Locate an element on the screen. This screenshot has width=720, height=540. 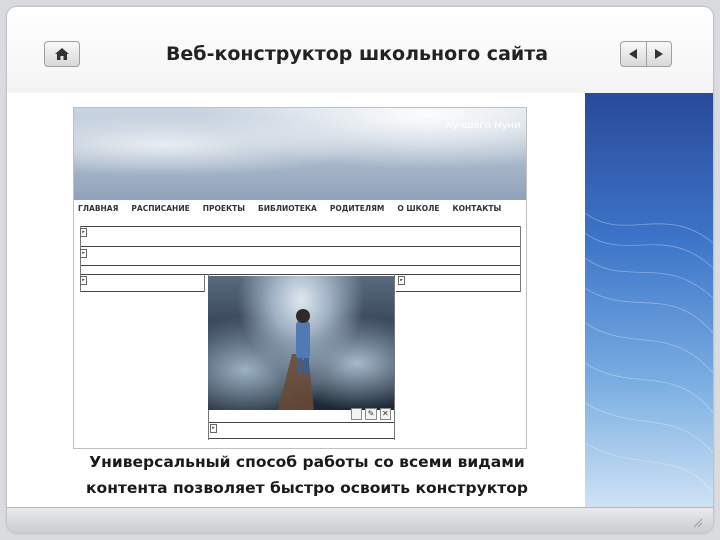
home-icon is located at coordinates (62, 54).